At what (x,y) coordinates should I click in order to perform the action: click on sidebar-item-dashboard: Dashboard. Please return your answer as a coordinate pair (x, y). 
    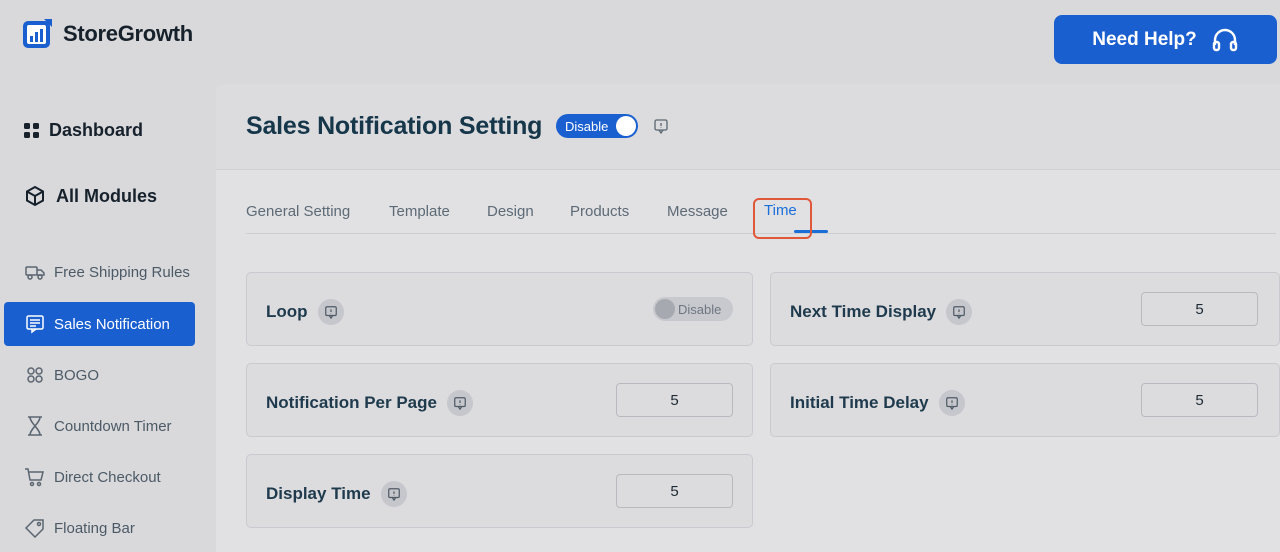
    Looking at the image, I should click on (83, 130).